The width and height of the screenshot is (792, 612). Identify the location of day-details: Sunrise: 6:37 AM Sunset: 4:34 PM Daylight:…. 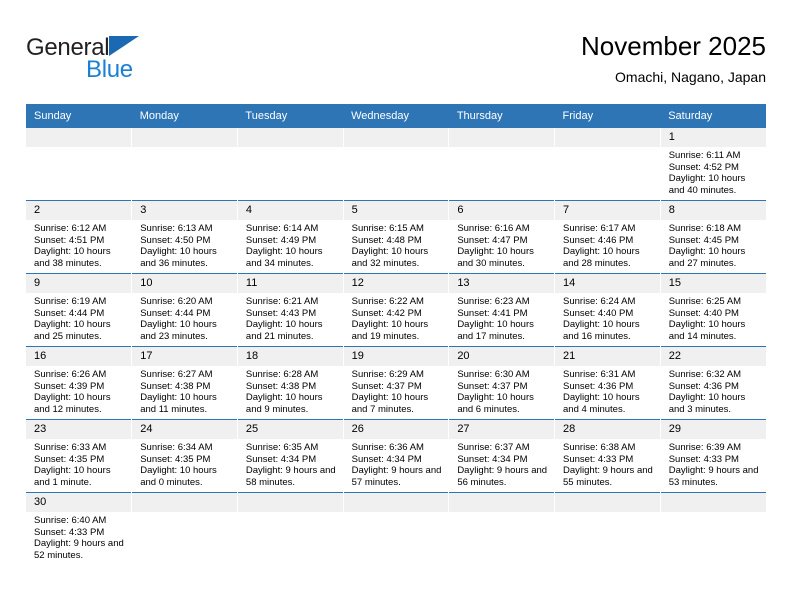
(501, 463).